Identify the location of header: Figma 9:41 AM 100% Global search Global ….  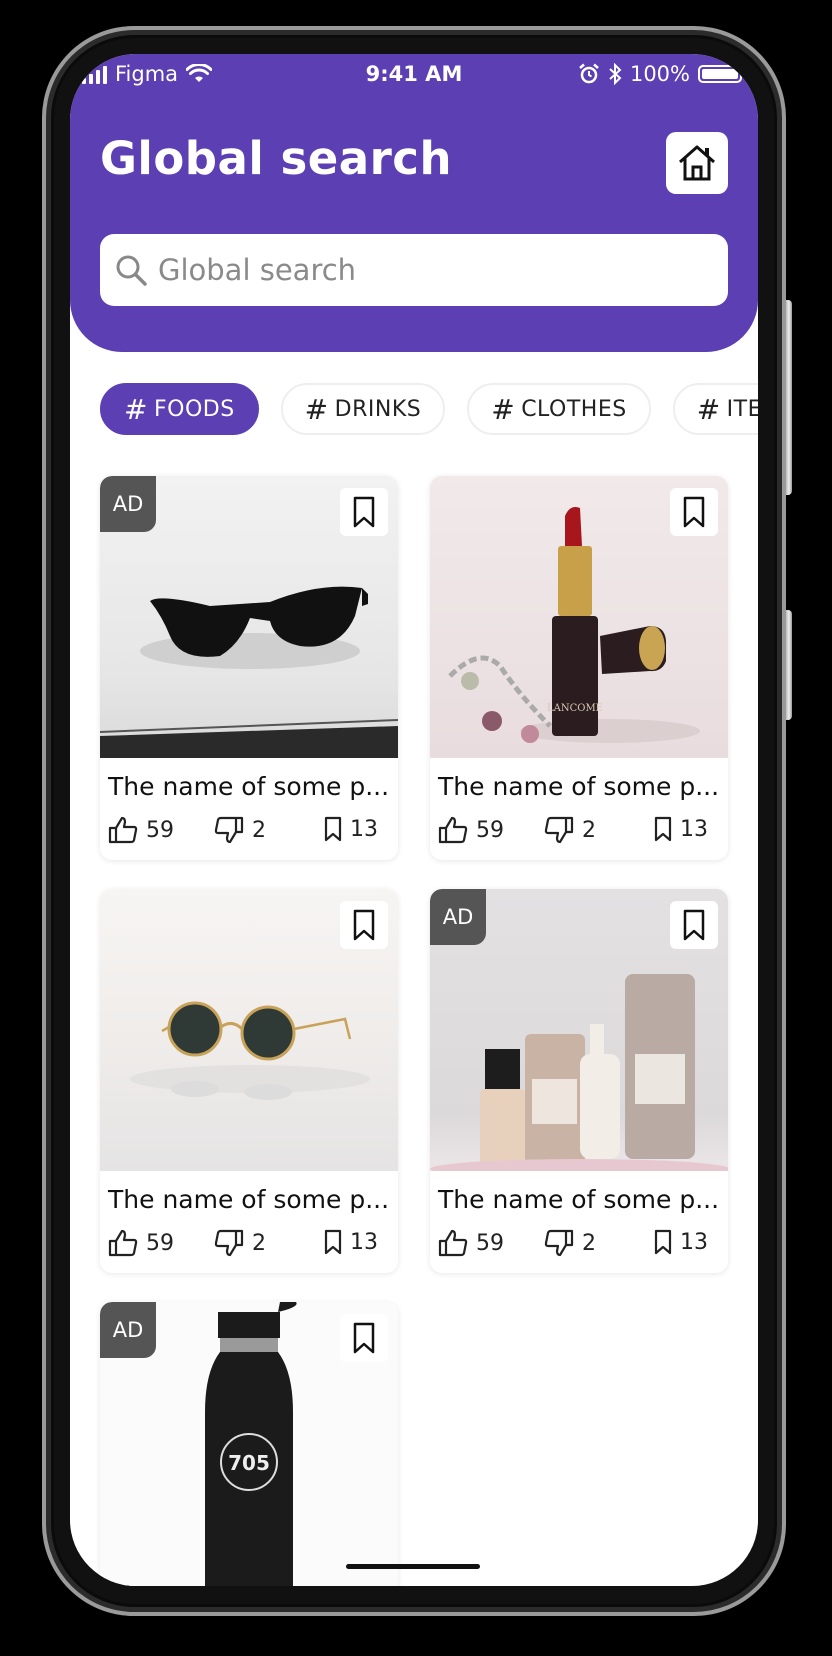
(414, 203).